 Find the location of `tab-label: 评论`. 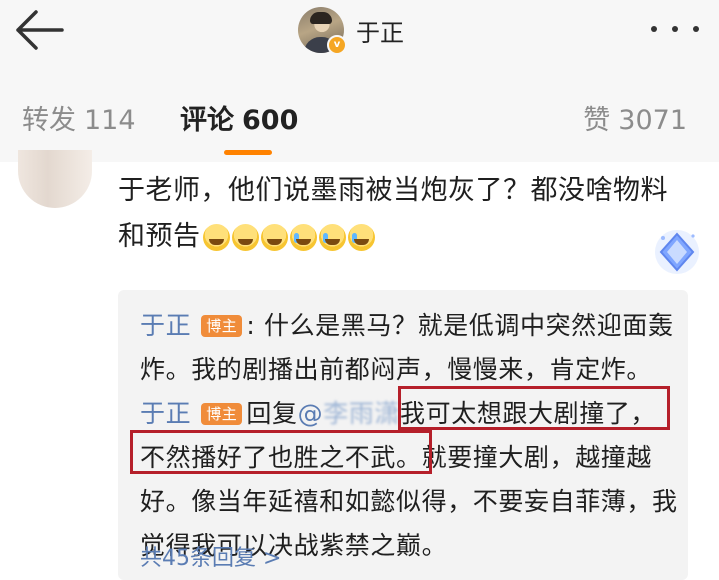

tab-label: 评论 is located at coordinates (207, 120).